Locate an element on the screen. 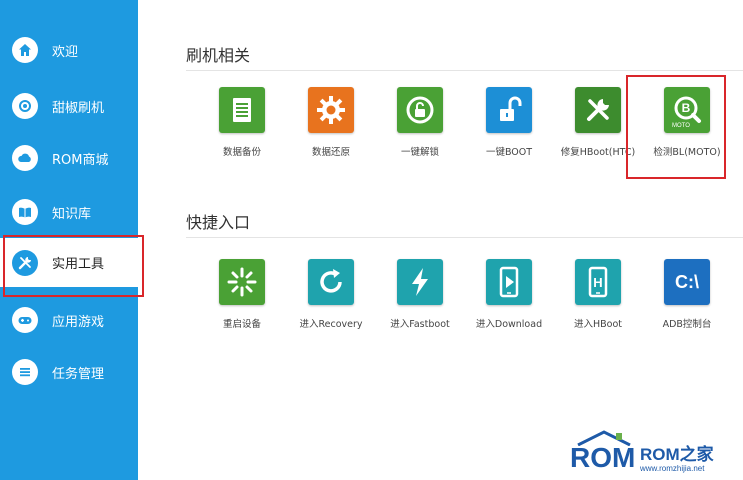  section-title-flash: 刷机相关 is located at coordinates (218, 55).